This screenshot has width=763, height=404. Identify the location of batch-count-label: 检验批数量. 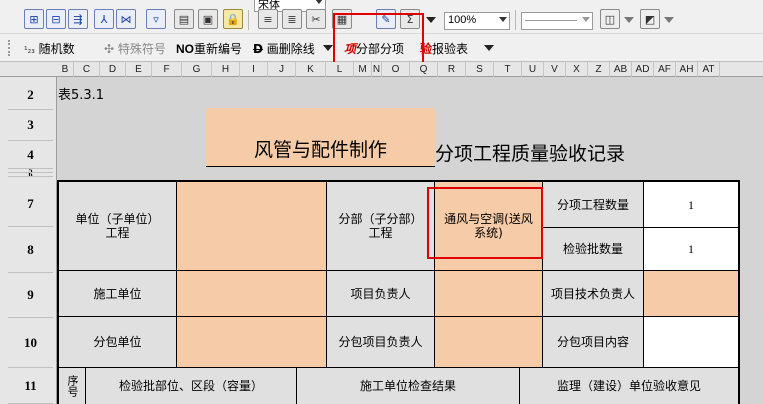
(593, 249).